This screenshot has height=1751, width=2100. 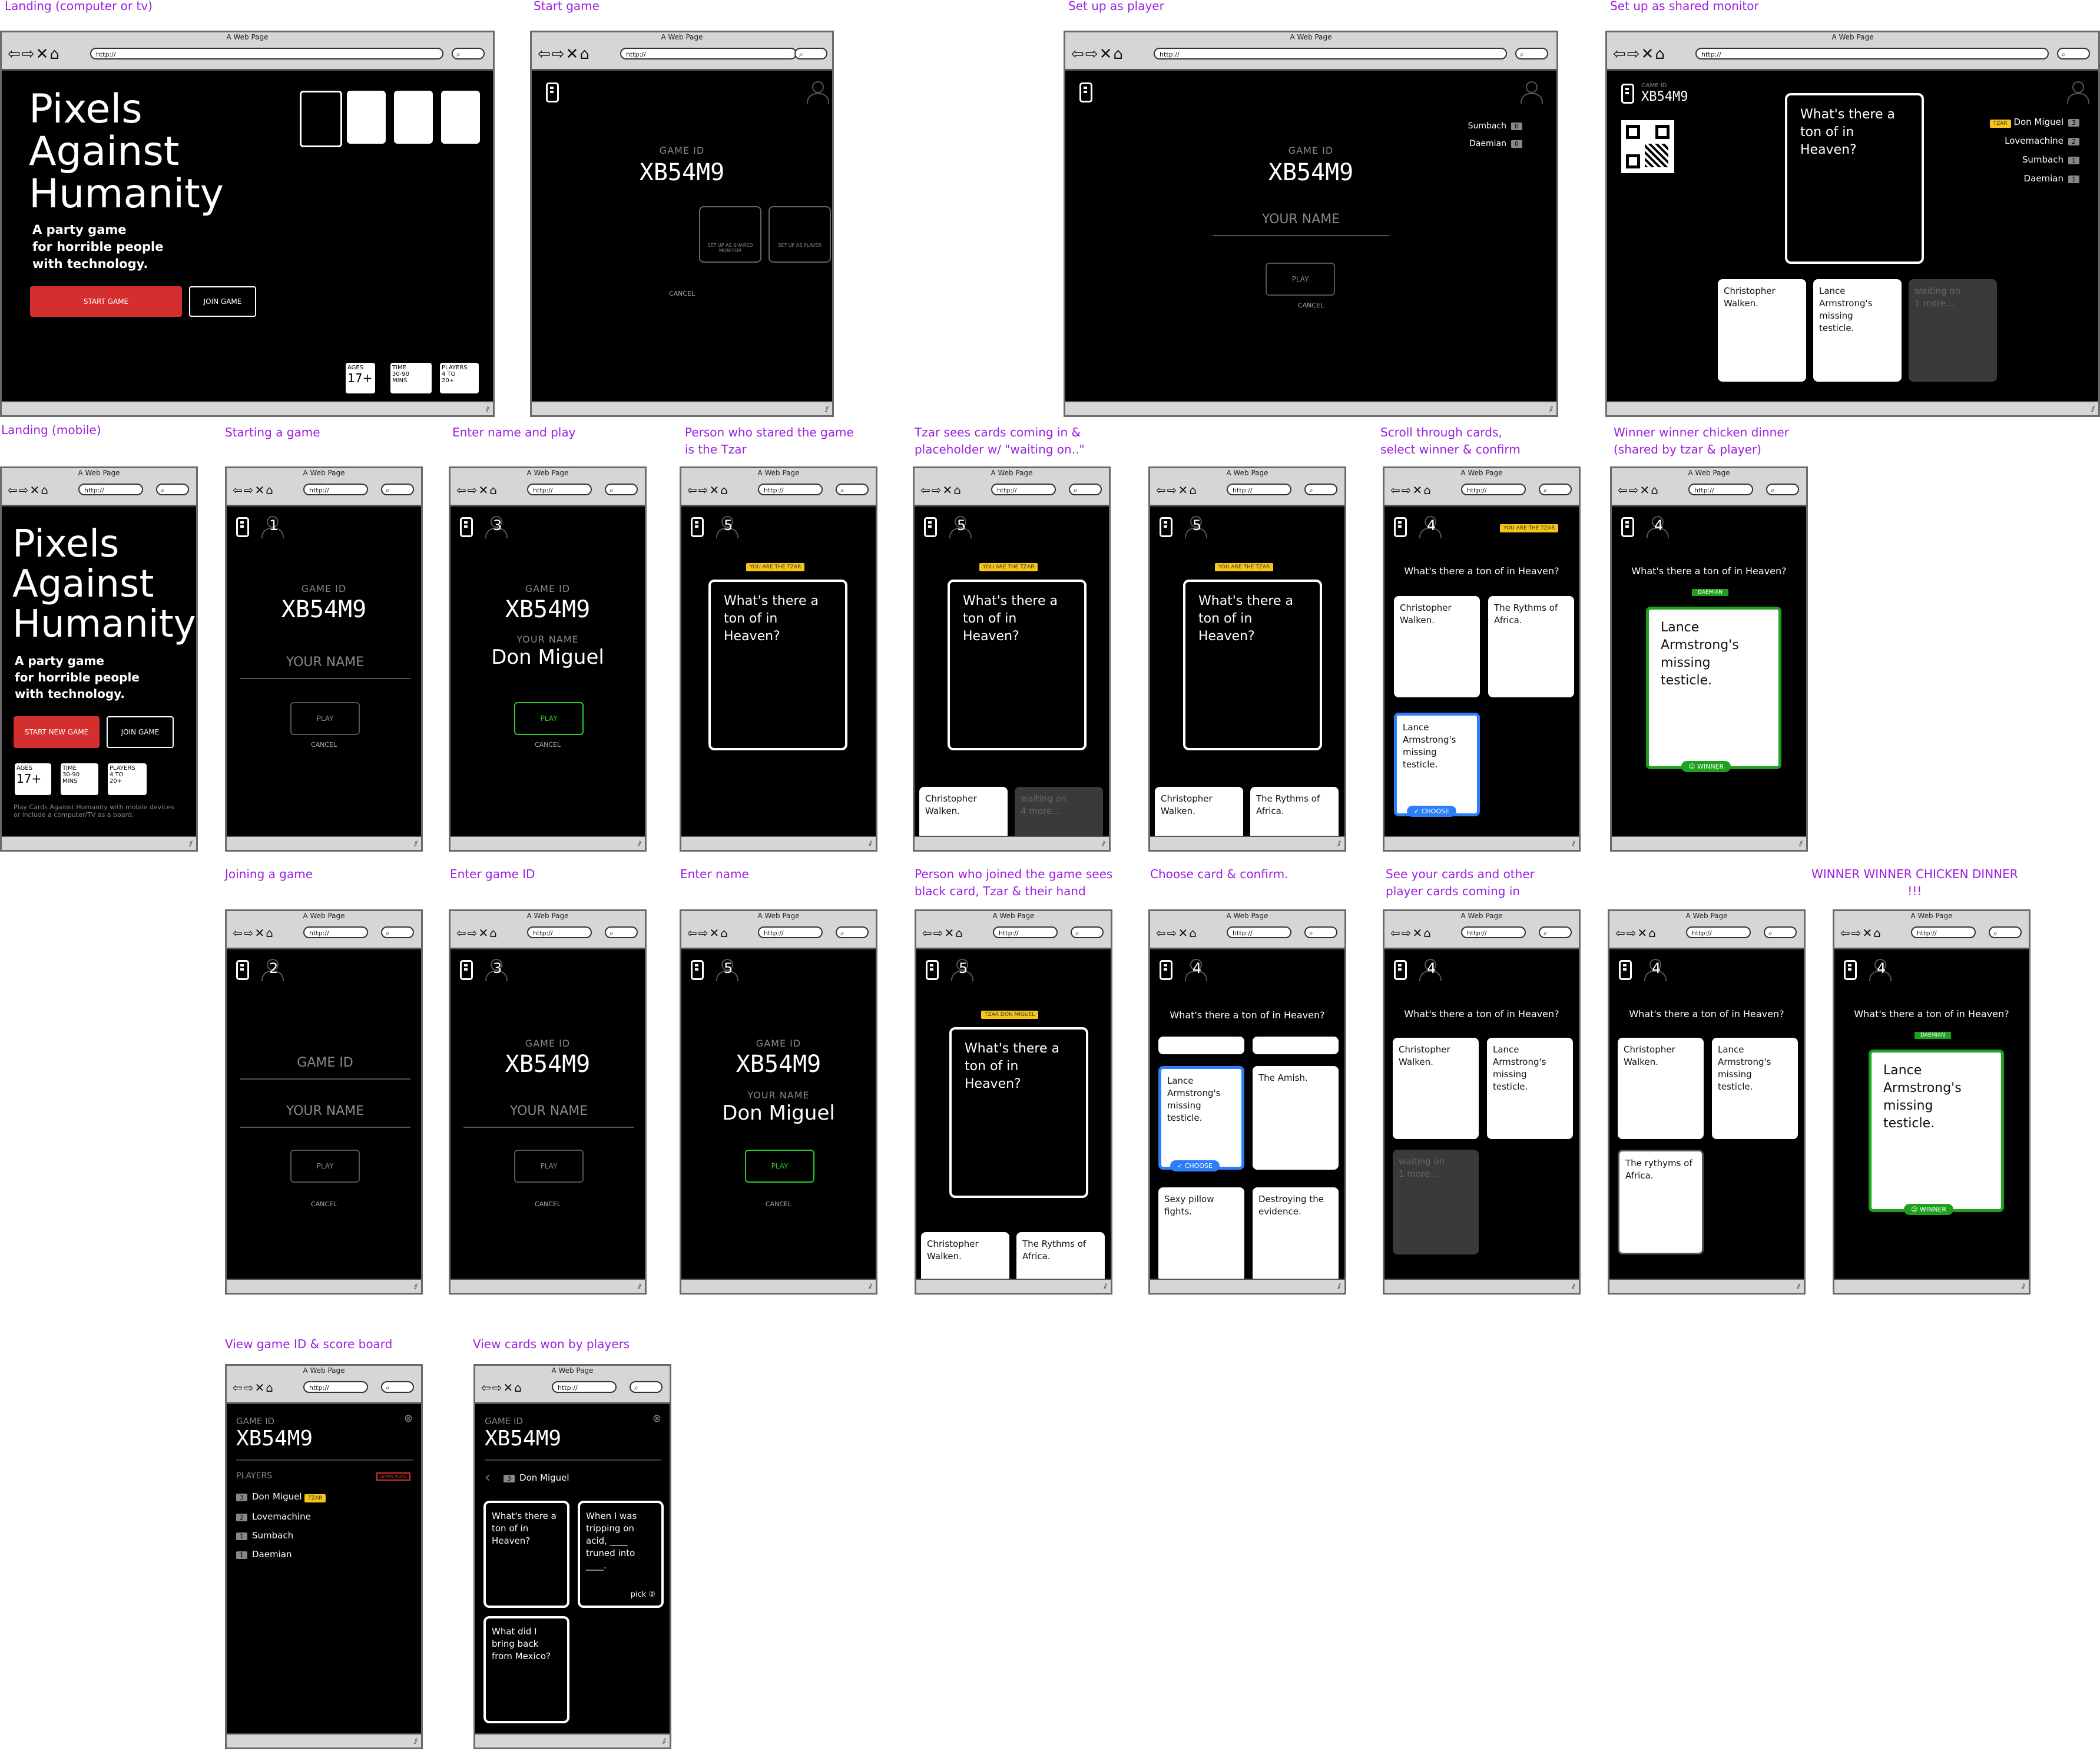 What do you see at coordinates (800, 234) in the screenshot?
I see `setup-player-button: SET UP AS PLAYER` at bounding box center [800, 234].